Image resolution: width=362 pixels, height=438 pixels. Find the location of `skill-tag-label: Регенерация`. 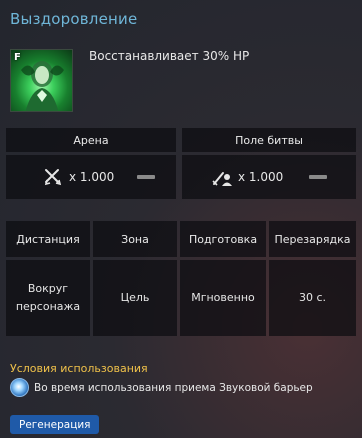

skill-tag-label: Регенерация is located at coordinates (55, 424).